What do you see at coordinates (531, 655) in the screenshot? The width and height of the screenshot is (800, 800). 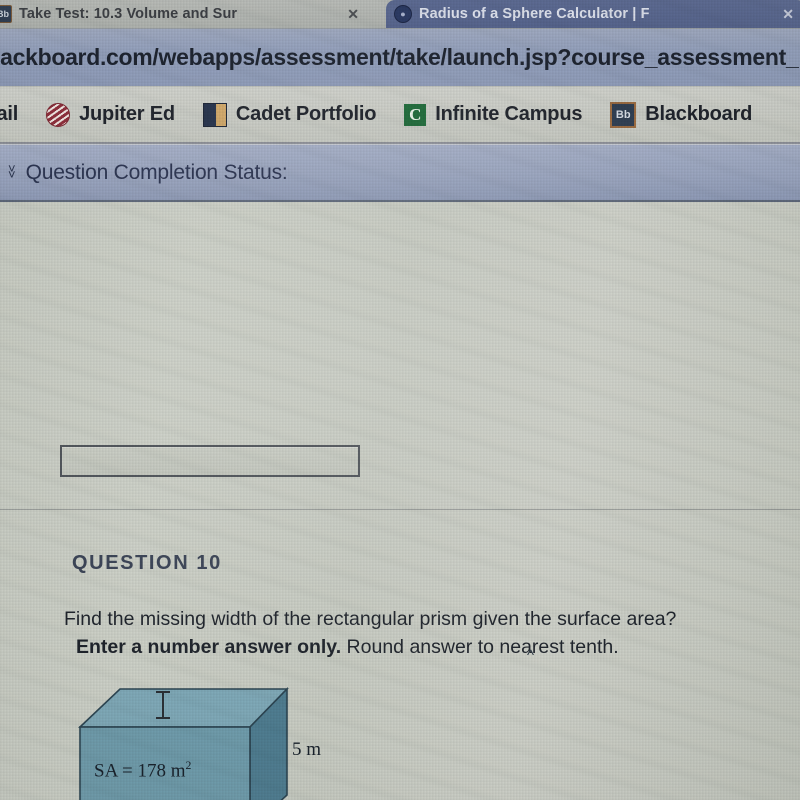 I see `pointer-cursor-mark: ^` at bounding box center [531, 655].